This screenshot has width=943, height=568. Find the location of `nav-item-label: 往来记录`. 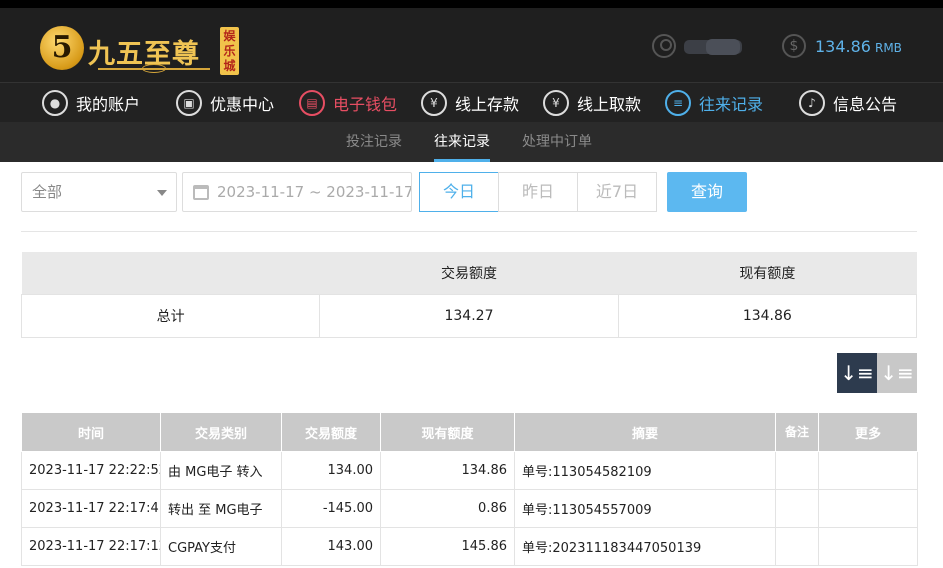

nav-item-label: 往来记录 is located at coordinates (731, 104).